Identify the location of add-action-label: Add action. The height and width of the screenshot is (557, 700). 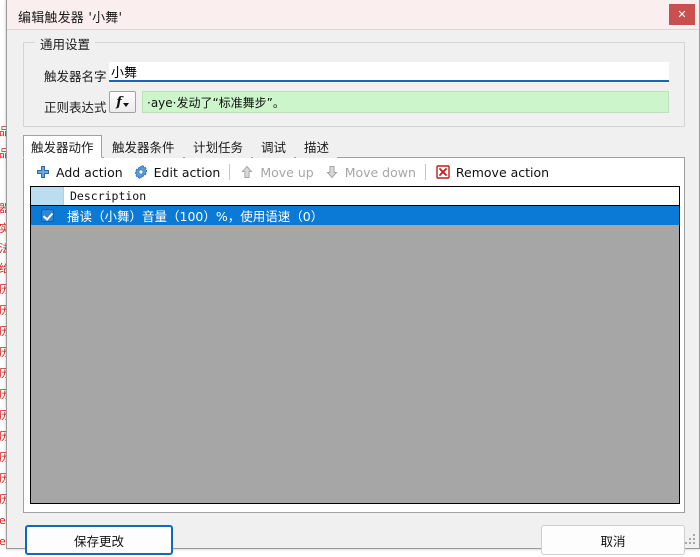
(89, 172).